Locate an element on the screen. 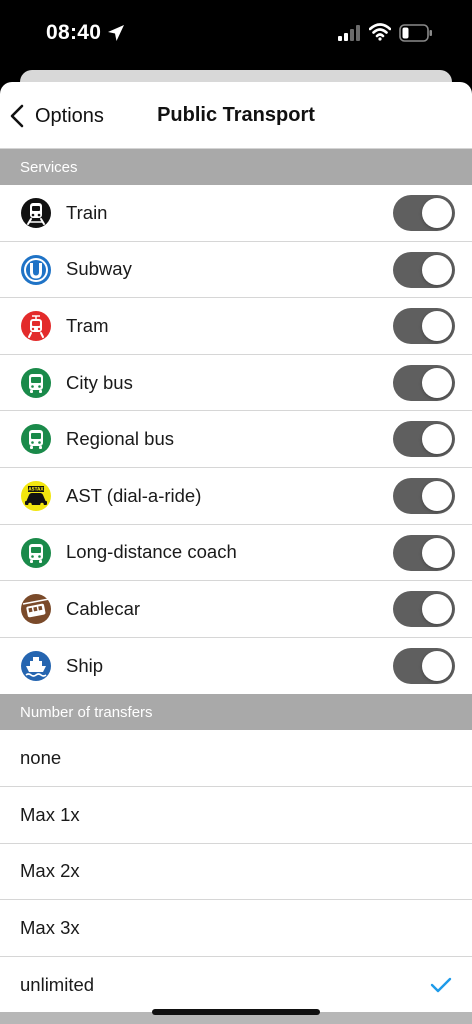 This screenshot has width=472, height=1024. battery-icon is located at coordinates (415, 33).